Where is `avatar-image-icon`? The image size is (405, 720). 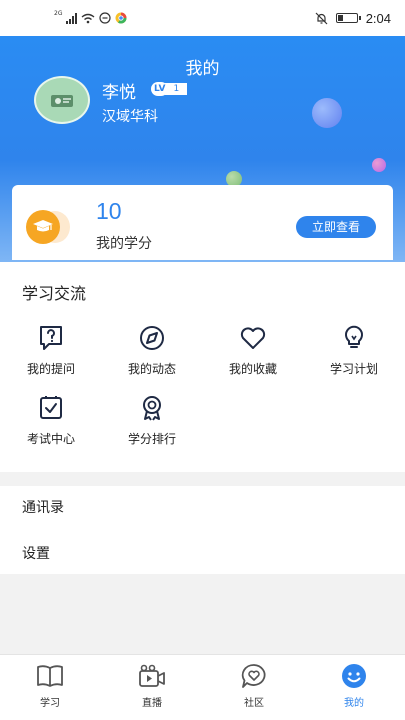 avatar-image-icon is located at coordinates (62, 101).